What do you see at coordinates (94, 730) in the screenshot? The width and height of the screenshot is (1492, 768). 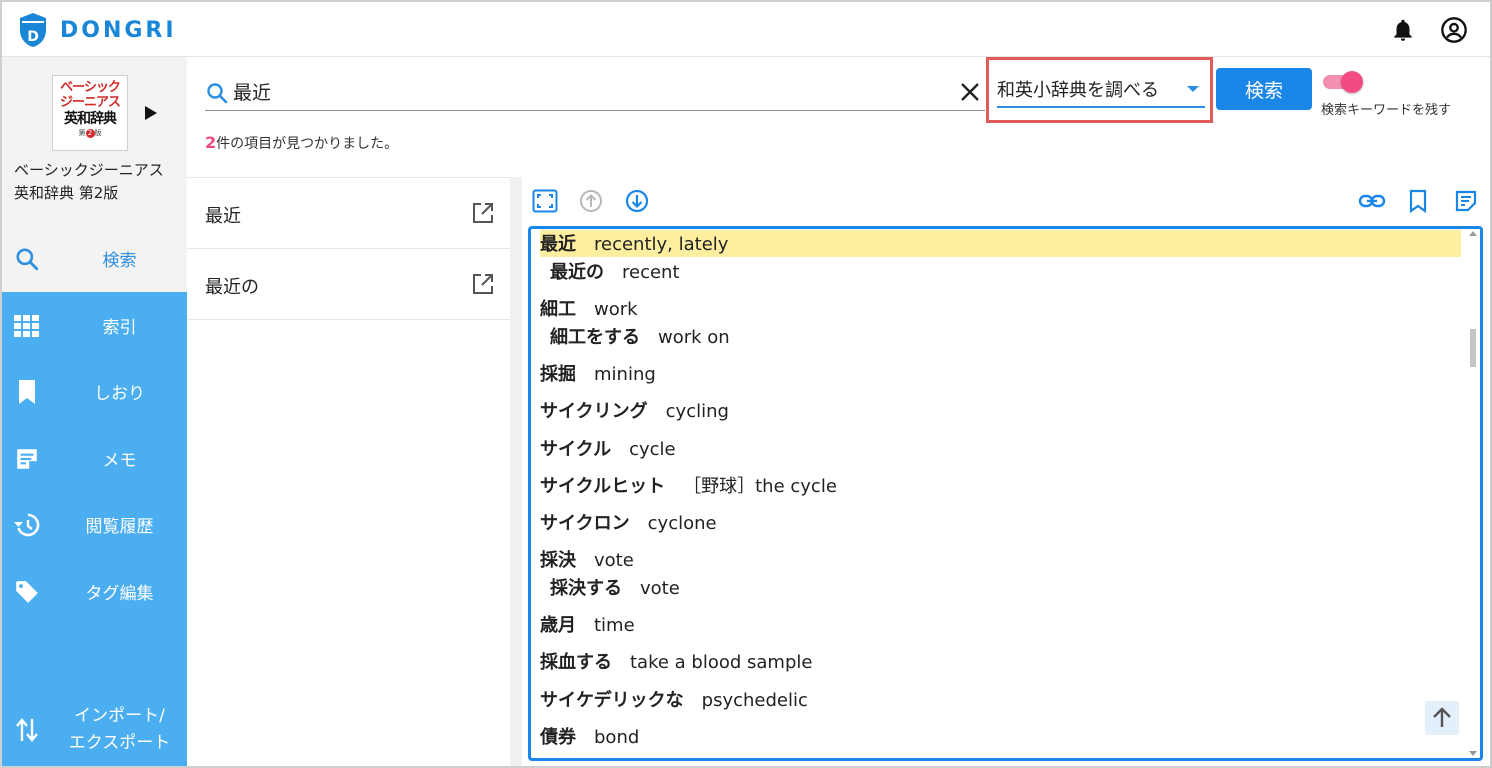 I see `nav-item-import-export: インポート/エクスポート` at bounding box center [94, 730].